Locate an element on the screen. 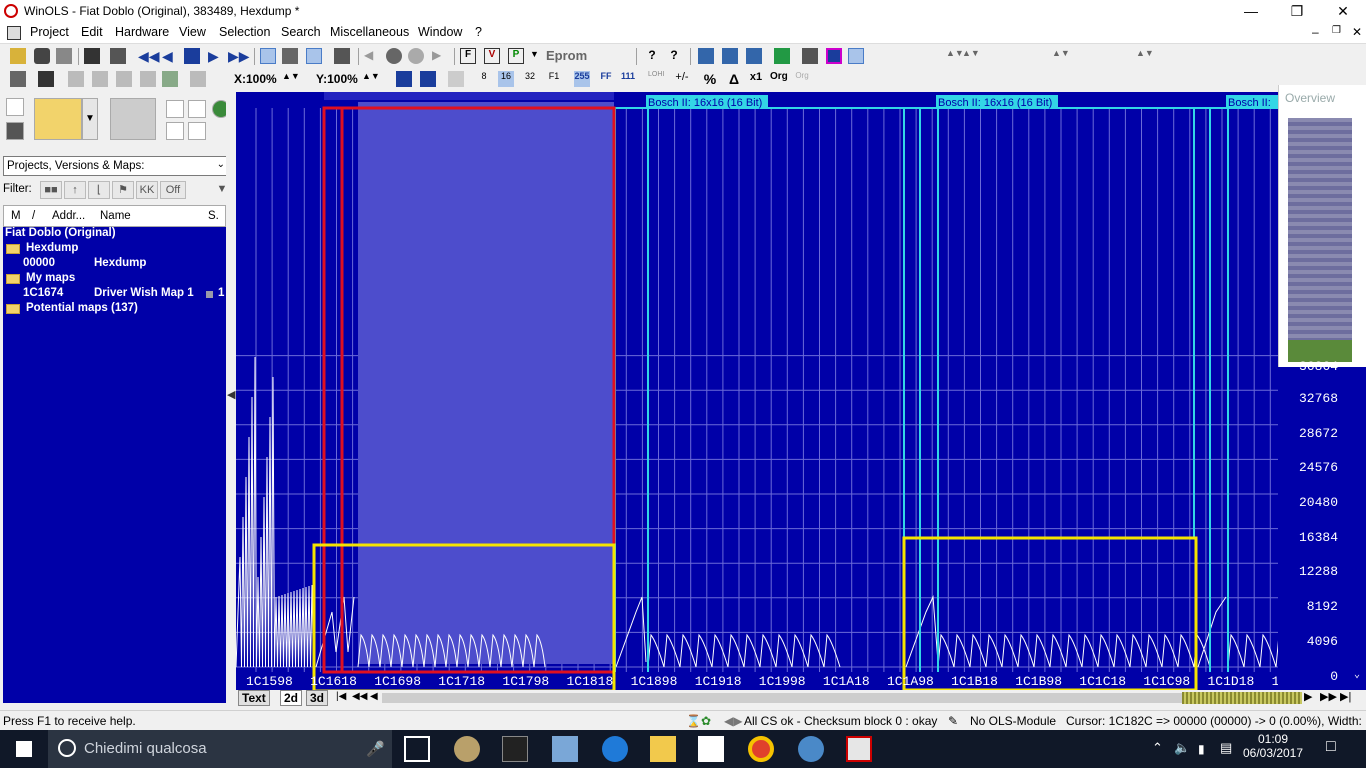 The image size is (1366, 768). 32bit-icon: 32 is located at coordinates (530, 79).